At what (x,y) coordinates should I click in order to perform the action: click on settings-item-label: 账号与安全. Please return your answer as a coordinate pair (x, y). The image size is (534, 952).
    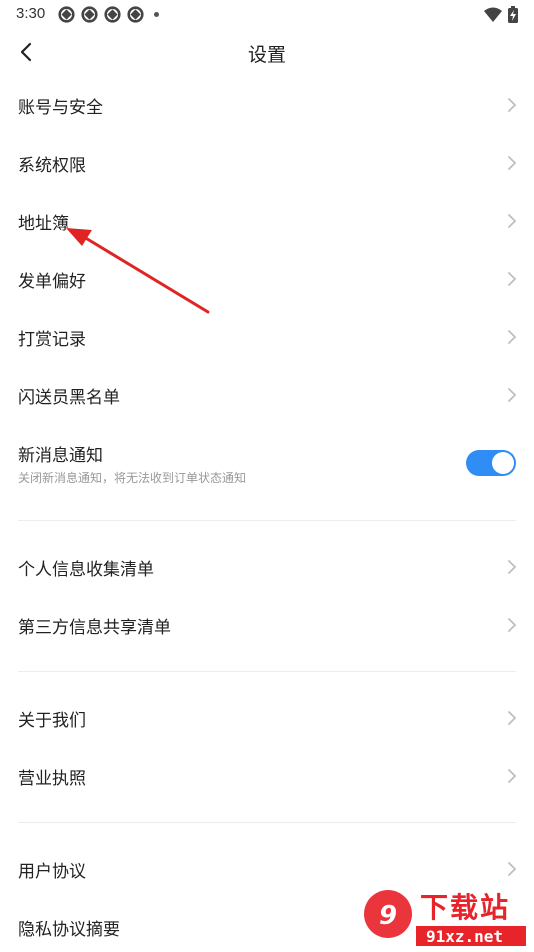
    Looking at the image, I should click on (60, 108).